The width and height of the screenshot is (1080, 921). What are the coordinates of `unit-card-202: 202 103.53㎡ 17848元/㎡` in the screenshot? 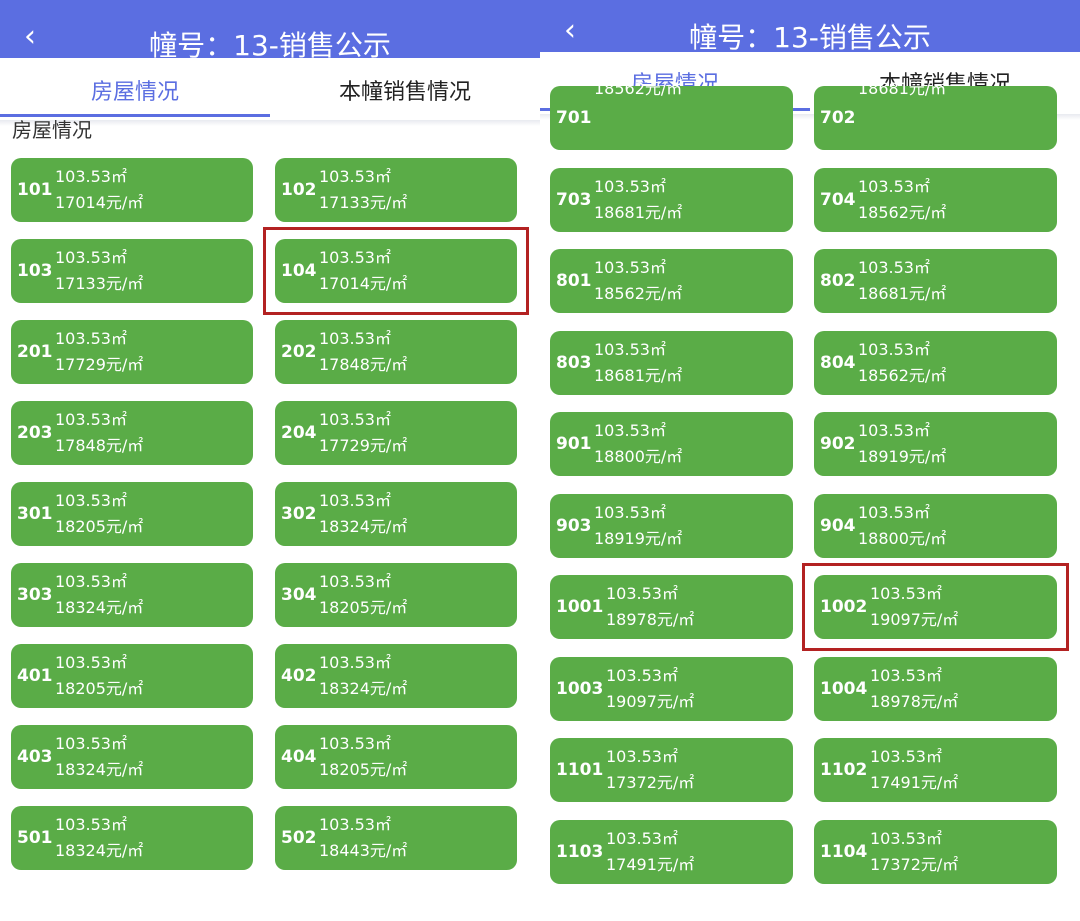 It's located at (396, 352).